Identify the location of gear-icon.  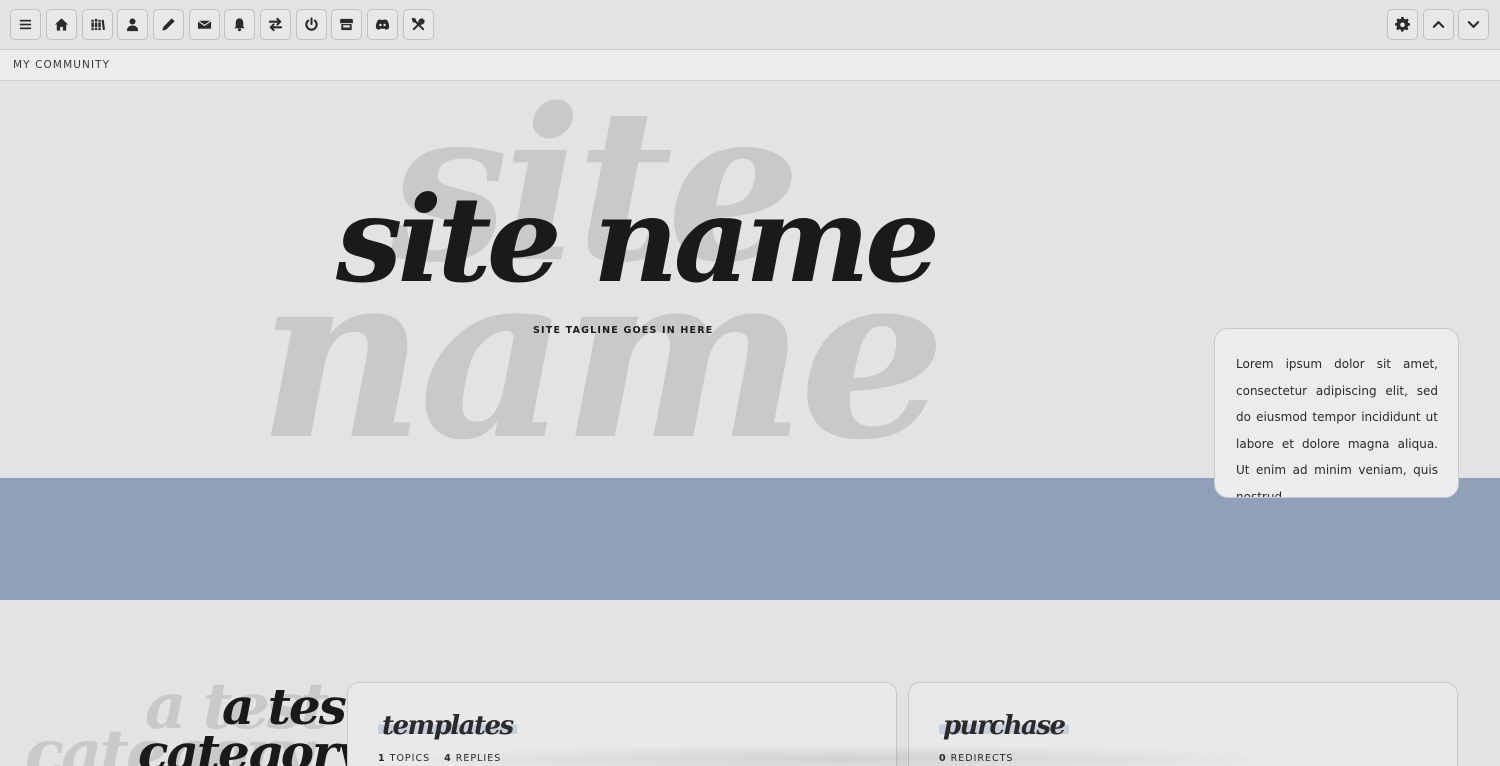
(1402, 24).